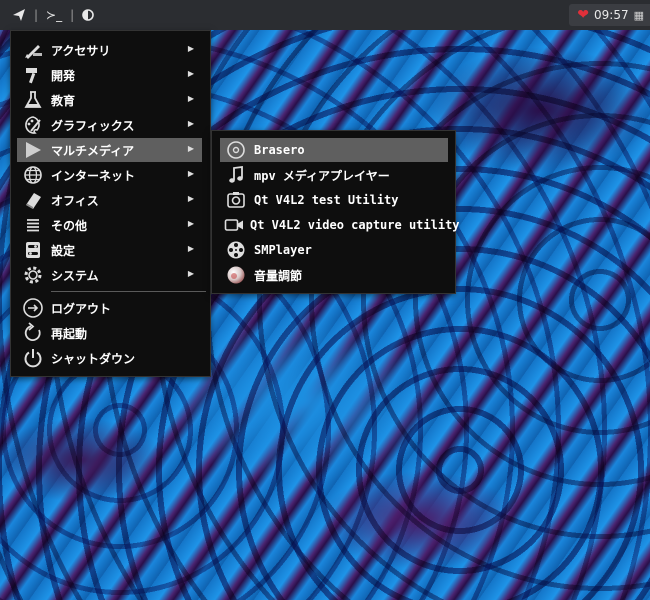 The width and height of the screenshot is (650, 600). What do you see at coordinates (75, 275) in the screenshot?
I see `menu-item-label: システム` at bounding box center [75, 275].